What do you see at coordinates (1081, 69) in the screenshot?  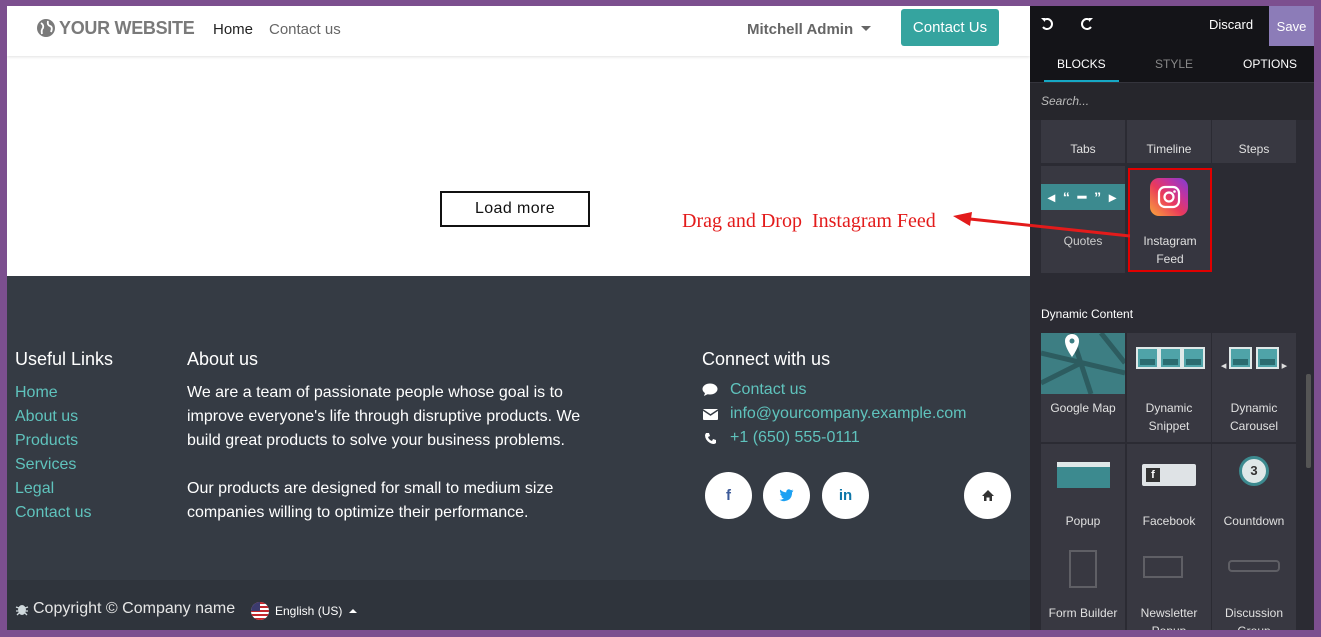 I see `tab-blocks: BLOCKS` at bounding box center [1081, 69].